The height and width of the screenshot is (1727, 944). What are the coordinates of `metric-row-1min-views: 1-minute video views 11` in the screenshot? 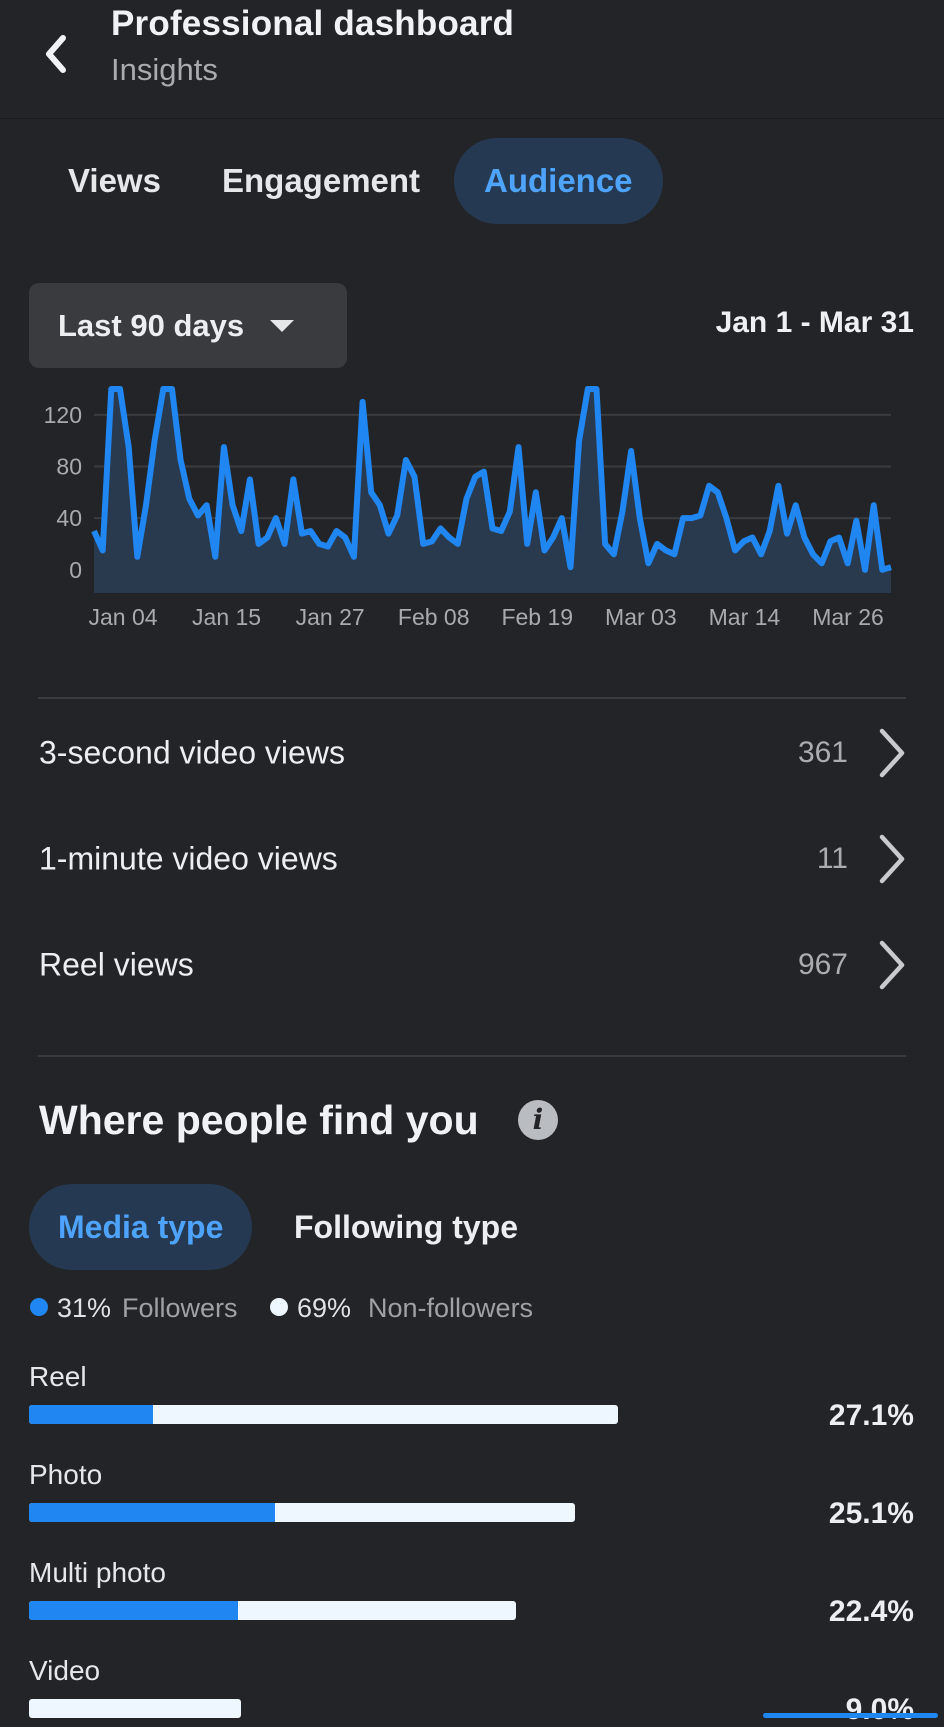 It's located at (472, 859).